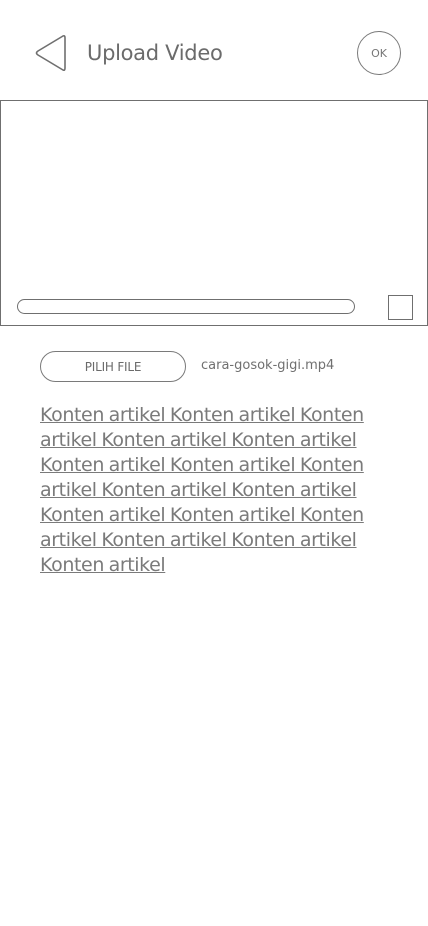  I want to click on selected-filename: cara-gosok-gigi.mp4, so click(268, 365).